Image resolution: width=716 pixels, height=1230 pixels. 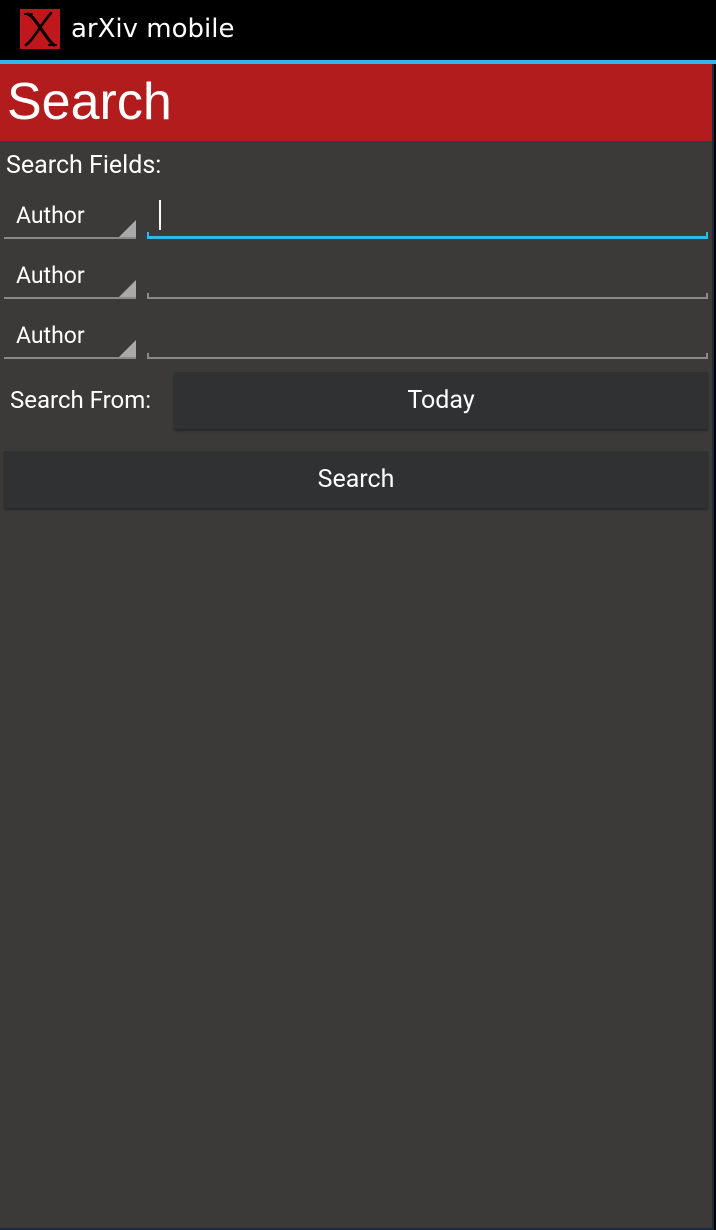 What do you see at coordinates (356, 102) in the screenshot?
I see `header-banner: Search` at bounding box center [356, 102].